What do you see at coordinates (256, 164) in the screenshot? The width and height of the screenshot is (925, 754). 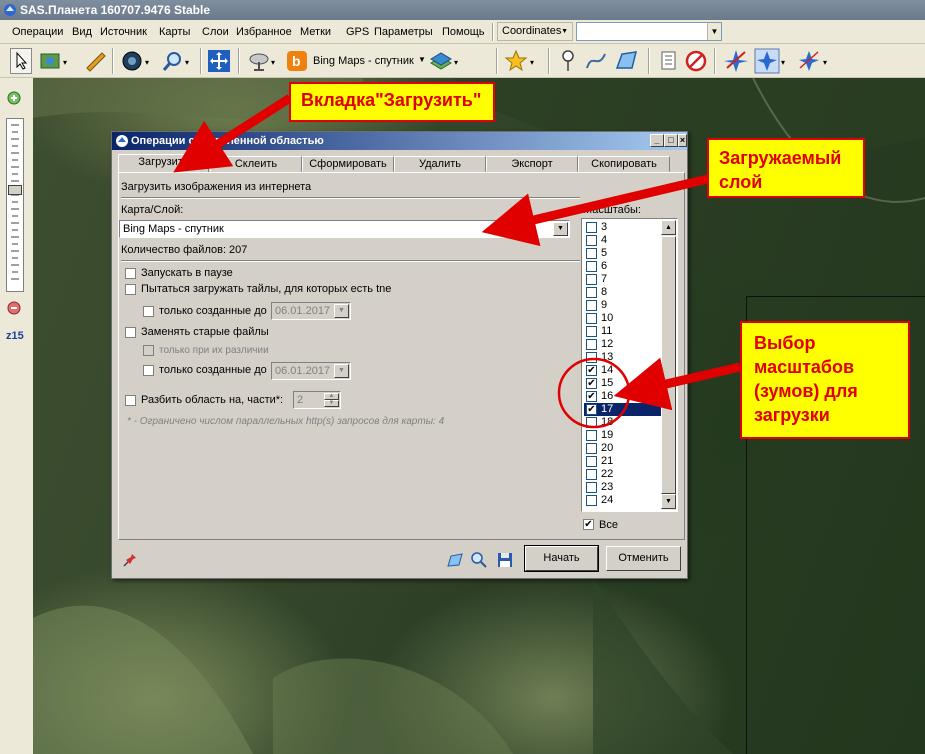 I see `tab-combine: Склеить` at bounding box center [256, 164].